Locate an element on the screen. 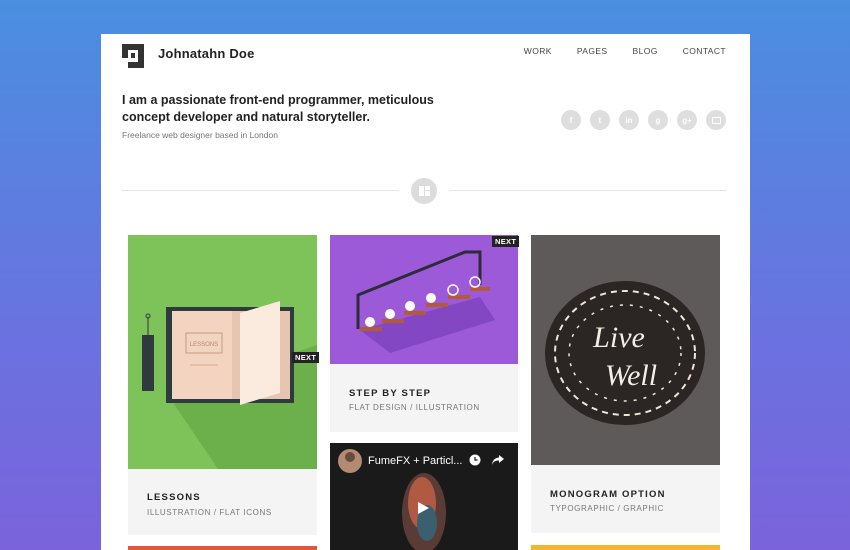  book-illustration: LESSONS is located at coordinates (229, 385).